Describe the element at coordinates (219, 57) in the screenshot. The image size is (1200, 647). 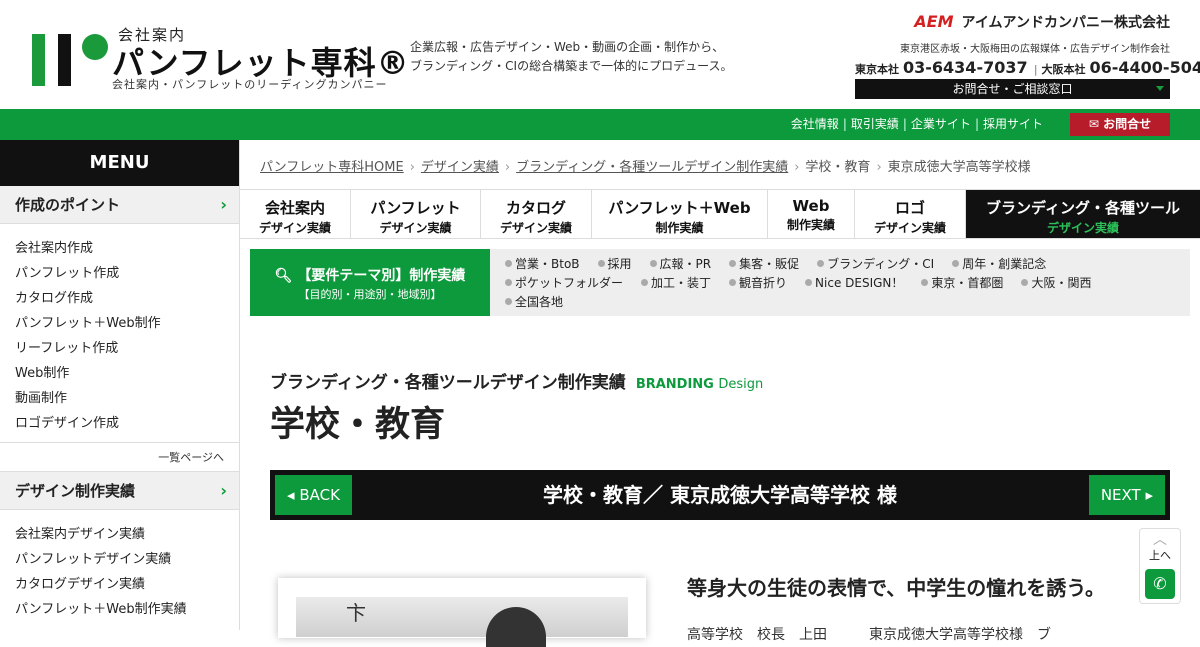
I see `site-logo: 会社案内 パンフレット専科® 会社案内・パンフレットのリーディングカンパニー` at that location.